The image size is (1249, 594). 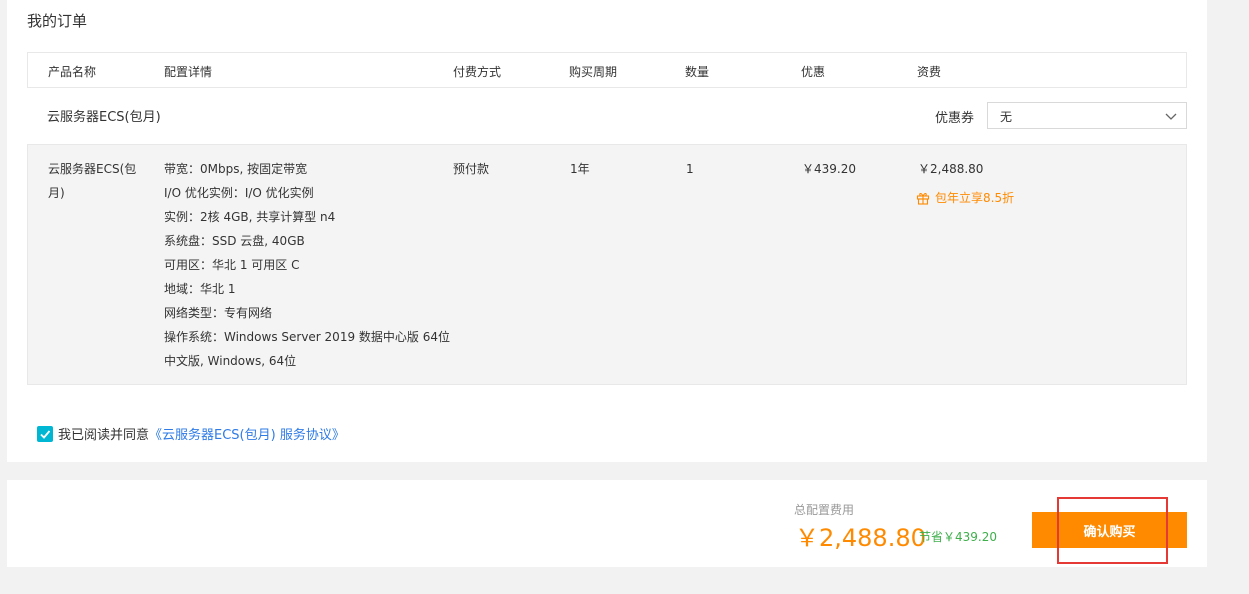 I want to click on config-line: 带宽：0Mbps, 按固定带宽, so click(x=236, y=169).